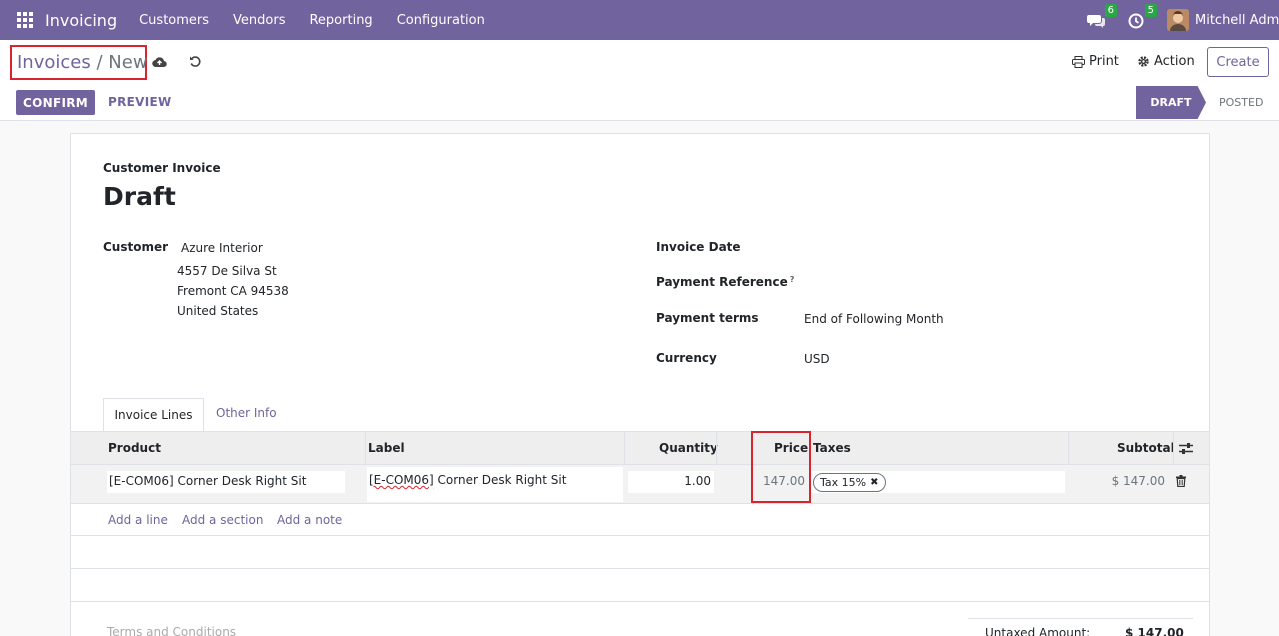 Image resolution: width=1279 pixels, height=636 pixels. I want to click on label-code: [E-COM06], so click(401, 480).